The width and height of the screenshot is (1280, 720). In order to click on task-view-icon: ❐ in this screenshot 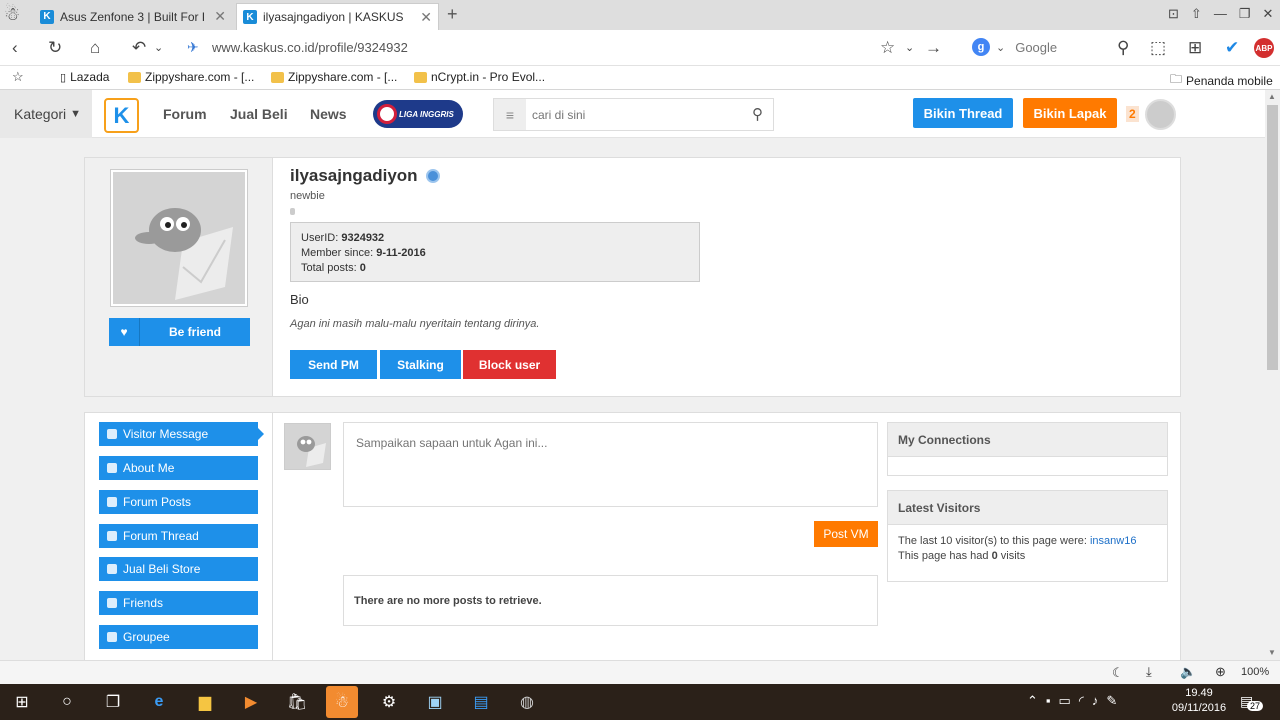, I will do `click(113, 702)`.